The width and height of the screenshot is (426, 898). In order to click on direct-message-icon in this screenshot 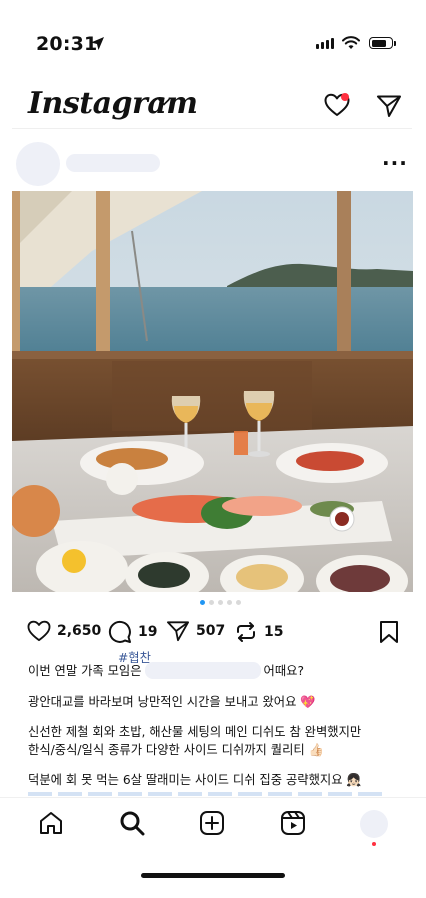, I will do `click(389, 106)`.